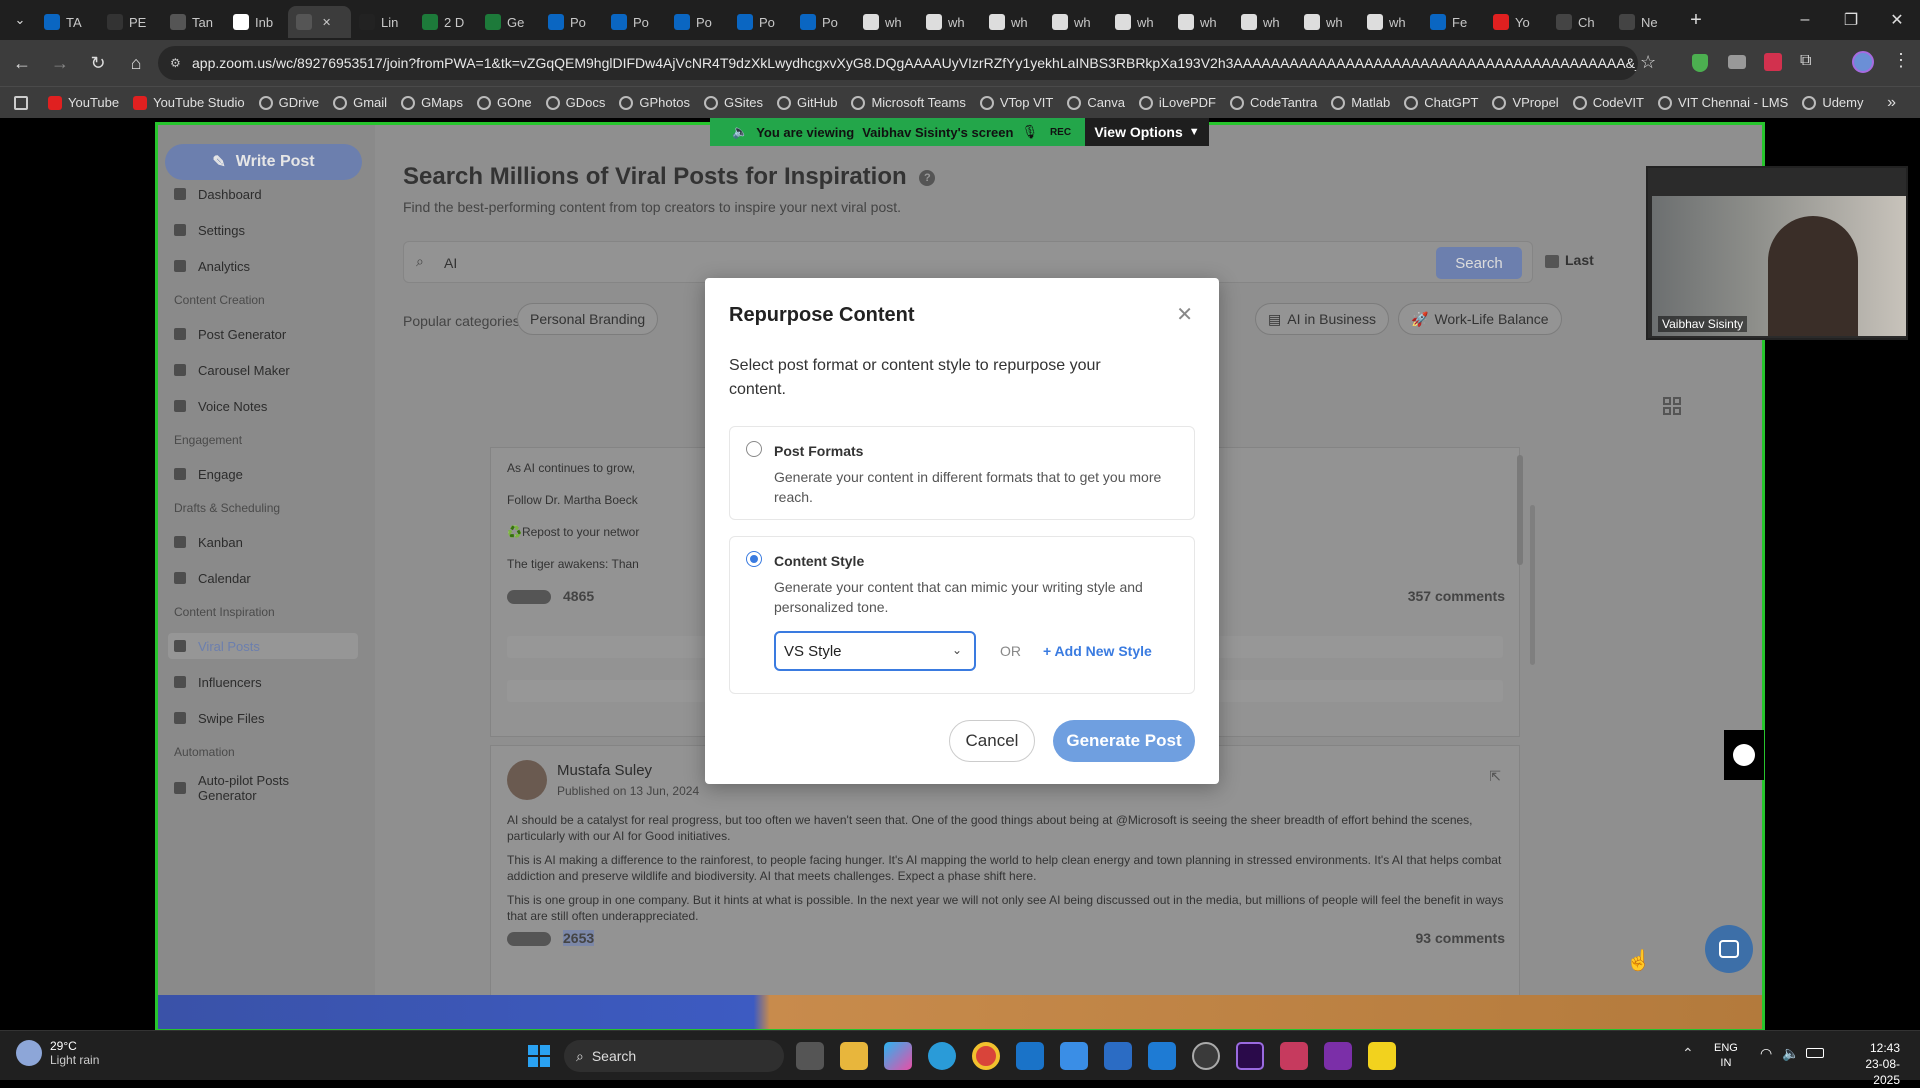  What do you see at coordinates (1777, 253) in the screenshot?
I see `participant-video-tile: Vaibhav Sisinty` at bounding box center [1777, 253].